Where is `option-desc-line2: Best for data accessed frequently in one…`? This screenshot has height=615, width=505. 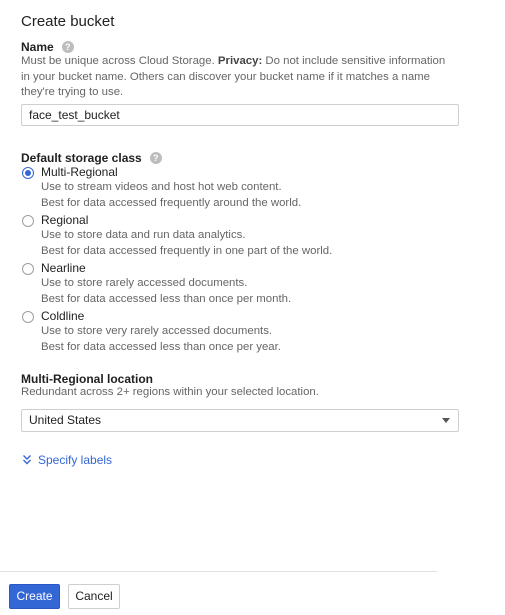
option-desc-line2: Best for data accessed frequently in one… is located at coordinates (187, 251).